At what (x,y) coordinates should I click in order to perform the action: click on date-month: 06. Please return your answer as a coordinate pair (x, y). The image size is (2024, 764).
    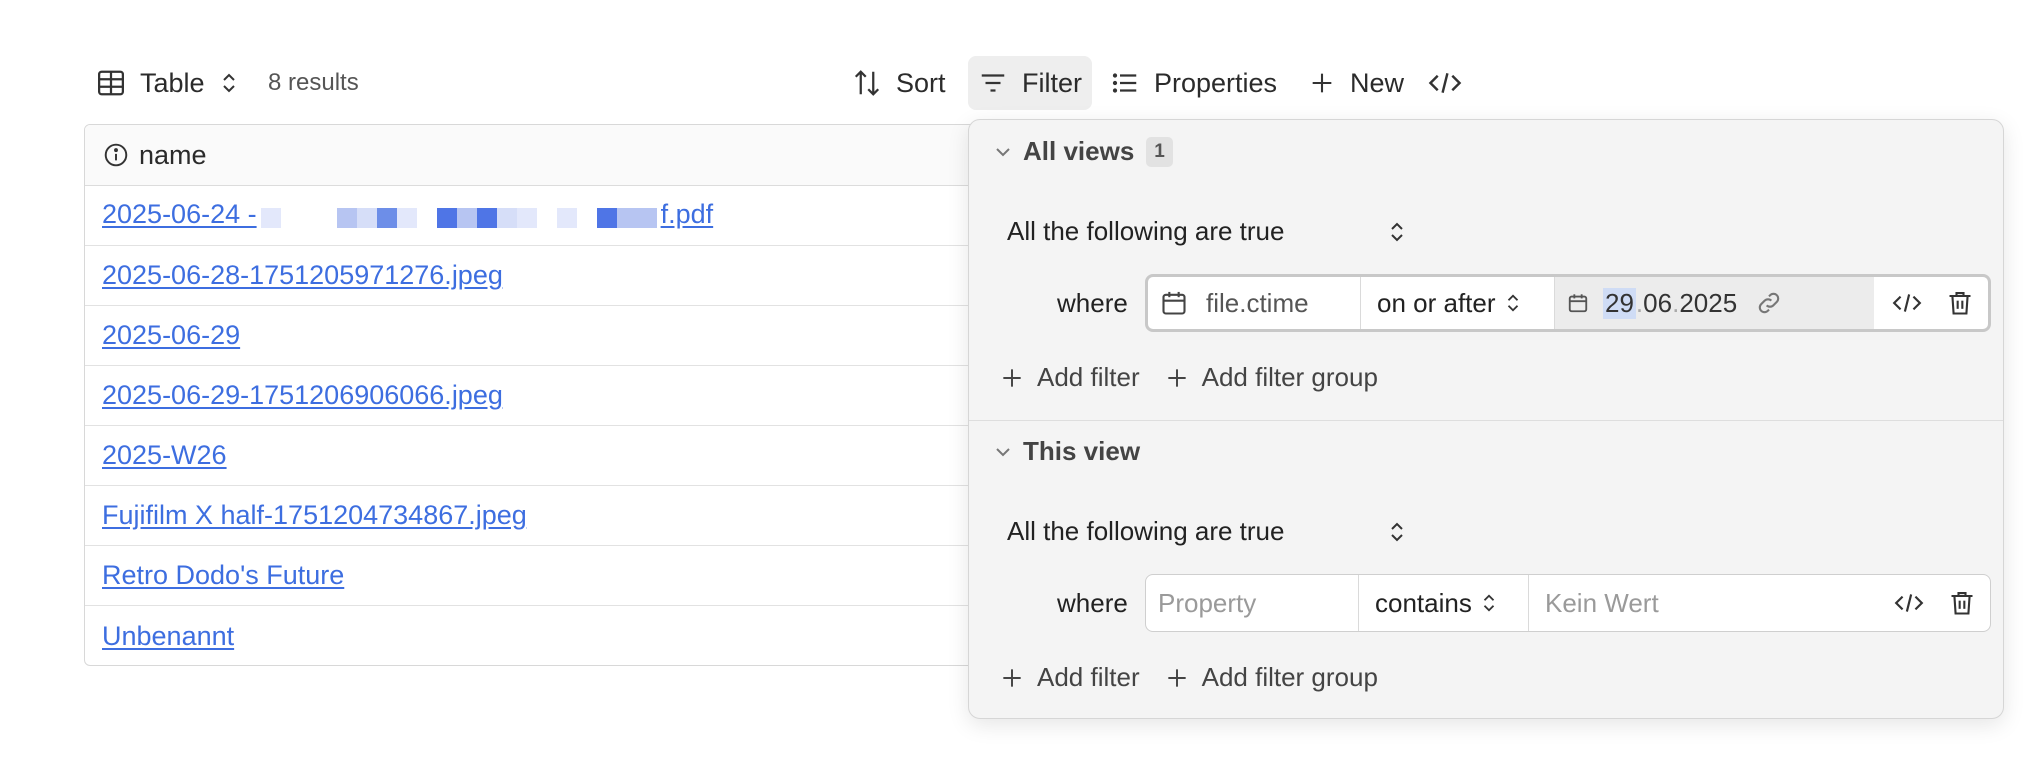
    Looking at the image, I should click on (1657, 303).